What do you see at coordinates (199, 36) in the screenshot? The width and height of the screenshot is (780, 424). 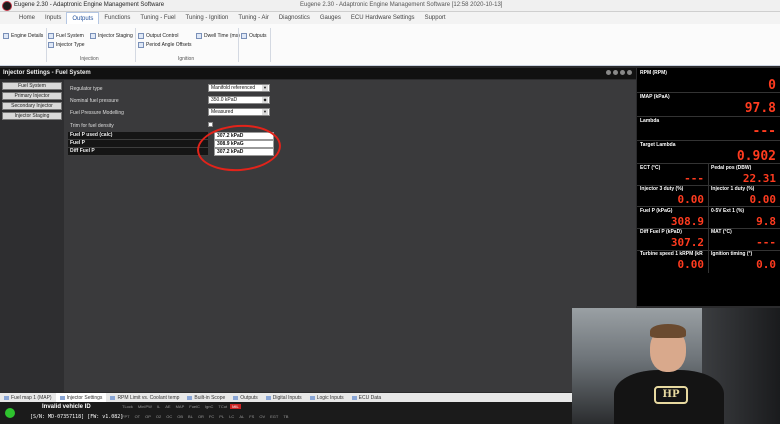 I see `dwell-time-icon` at bounding box center [199, 36].